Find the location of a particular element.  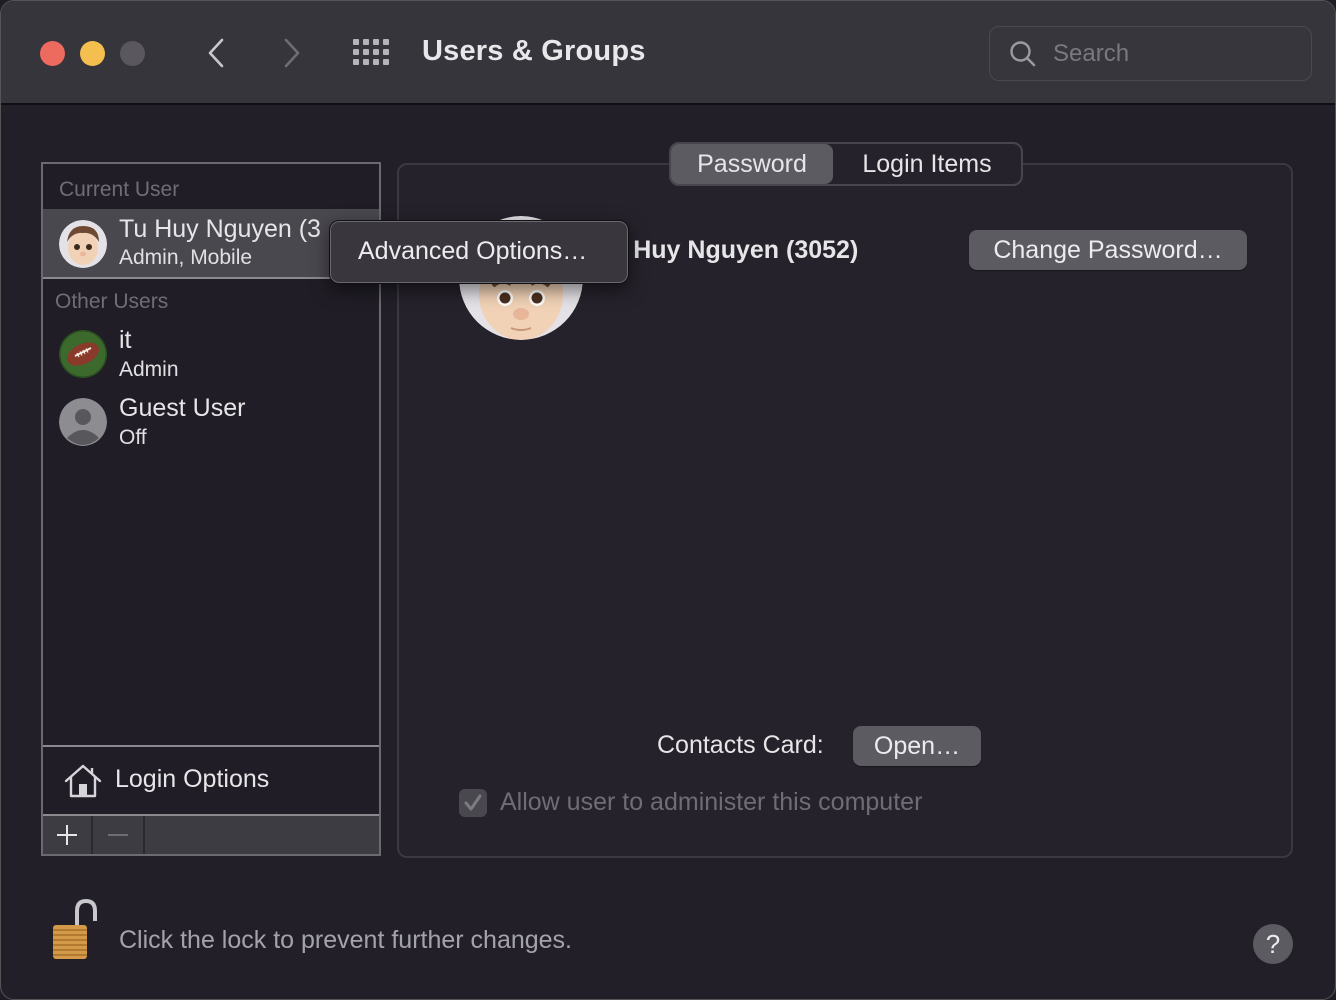

allow-admin-checkbox: Allow user to administer this computer is located at coordinates (690, 802).